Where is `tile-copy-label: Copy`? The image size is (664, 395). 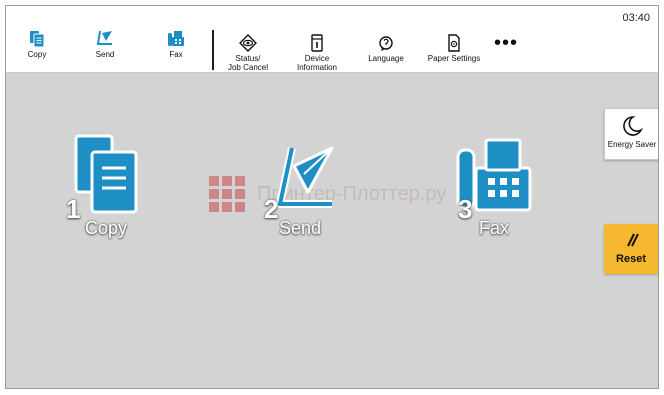 tile-copy-label: Copy is located at coordinates (106, 228).